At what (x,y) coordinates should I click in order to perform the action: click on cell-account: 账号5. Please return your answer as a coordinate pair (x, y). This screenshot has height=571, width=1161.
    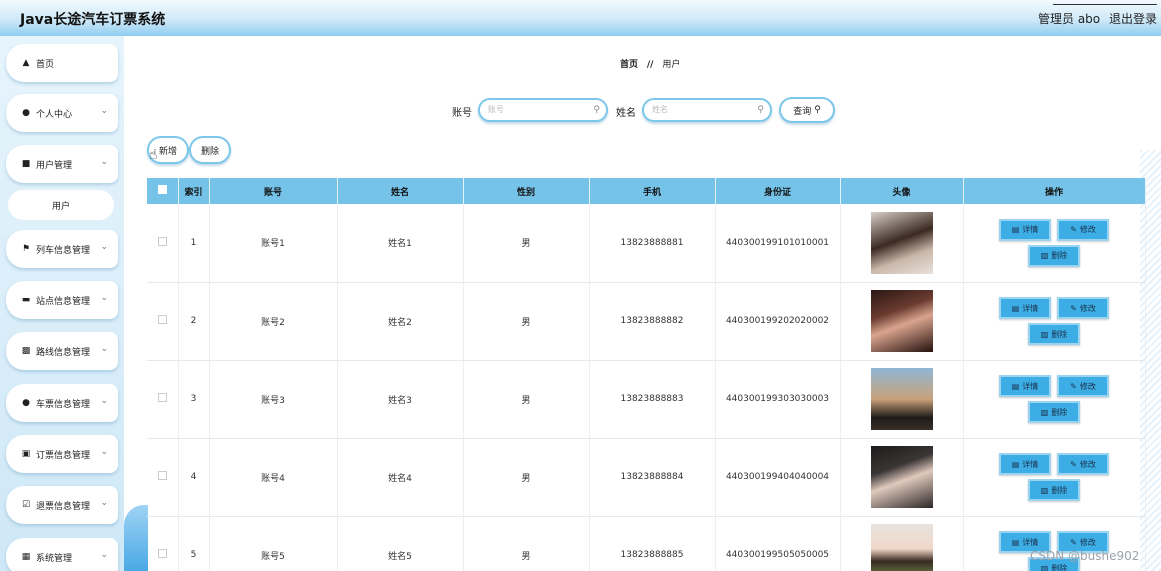
    Looking at the image, I should click on (273, 543).